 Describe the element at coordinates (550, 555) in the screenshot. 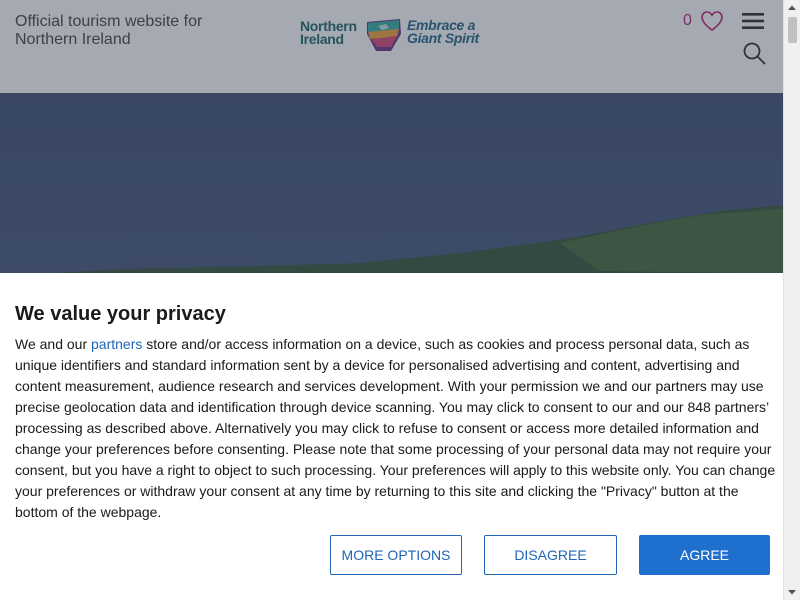

I see `disagree-button: DISAGREE` at that location.